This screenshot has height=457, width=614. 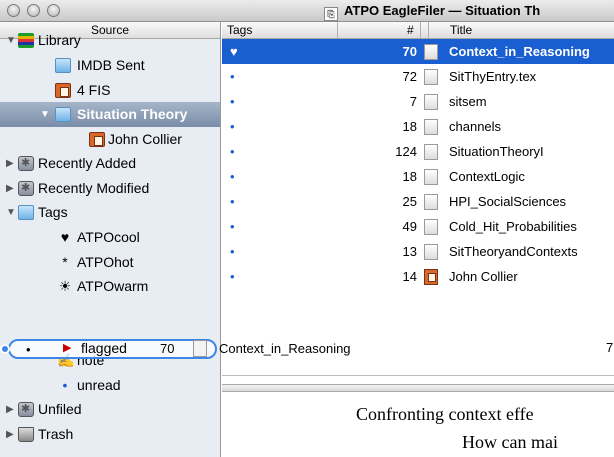 I want to click on table-row: • 124 SituationTheoryI, so click(x=418, y=151).